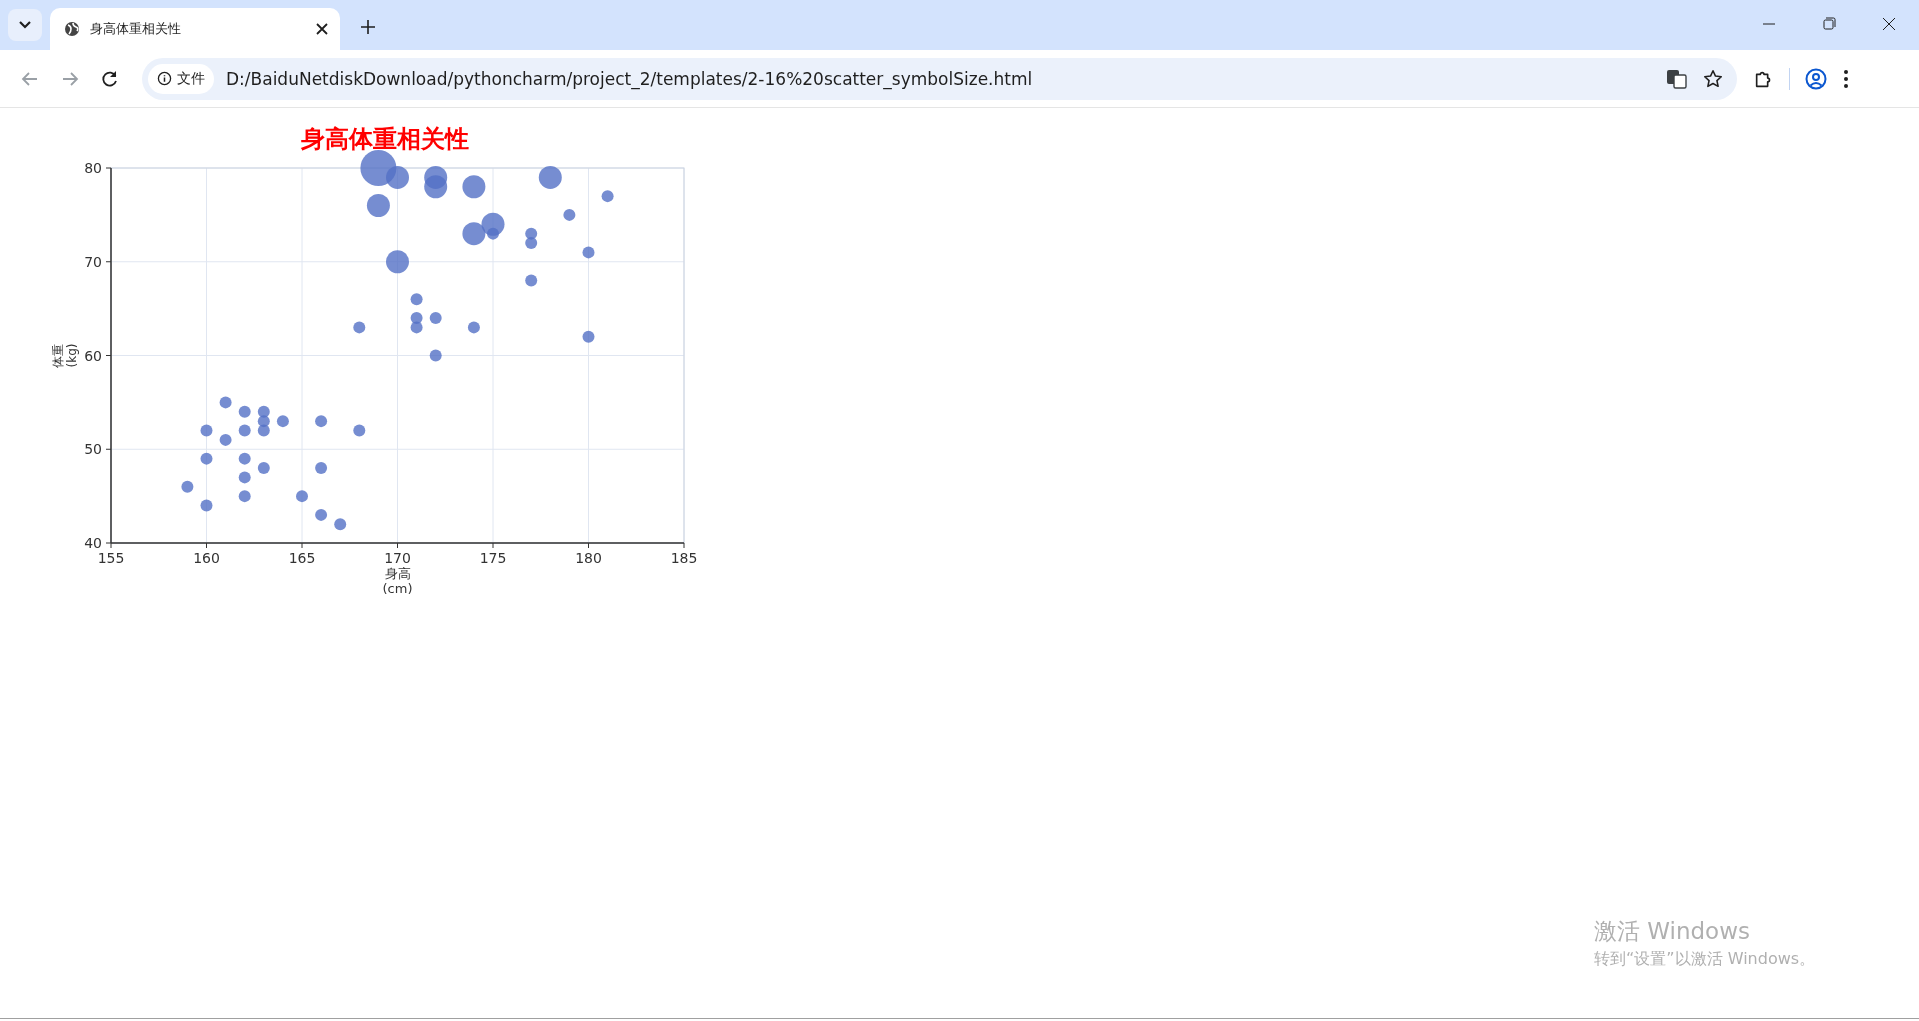 The image size is (1919, 1021). What do you see at coordinates (191, 78) in the screenshot?
I see `chip-label: 文件` at bounding box center [191, 78].